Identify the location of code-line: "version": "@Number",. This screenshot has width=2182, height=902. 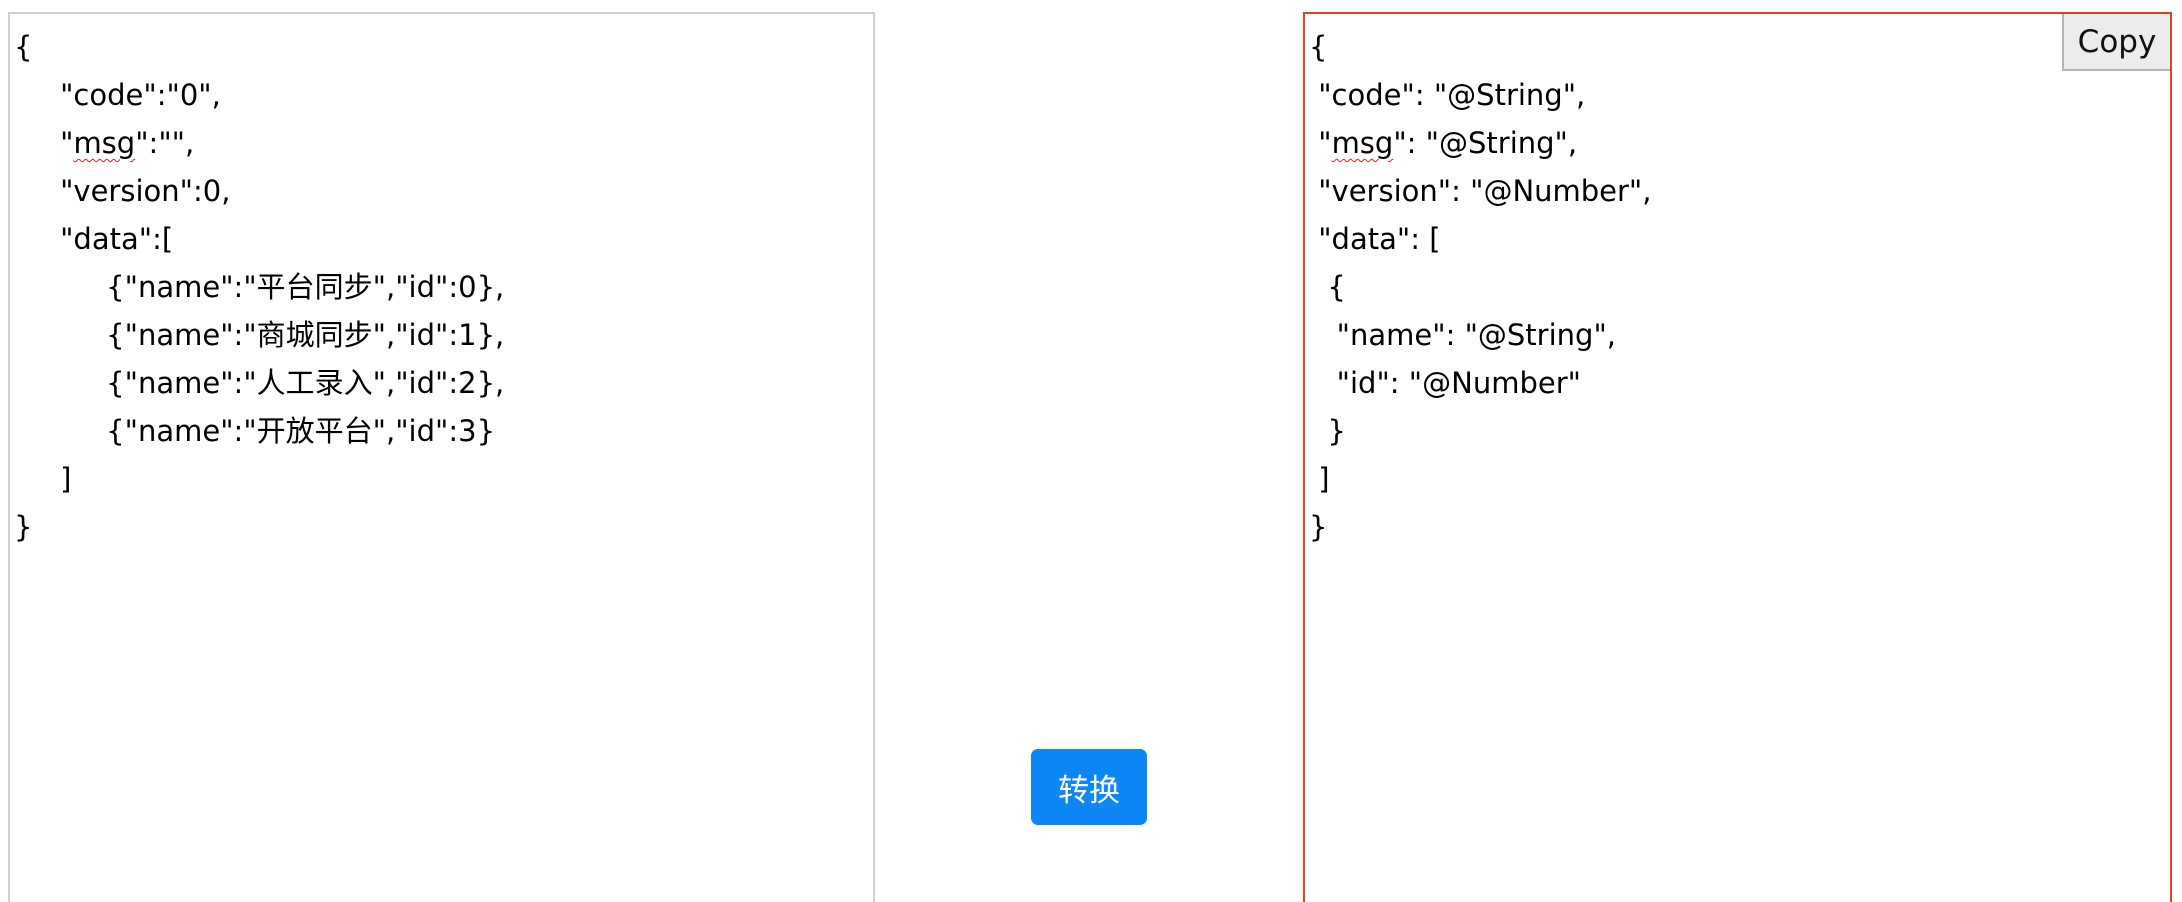
(1480, 191).